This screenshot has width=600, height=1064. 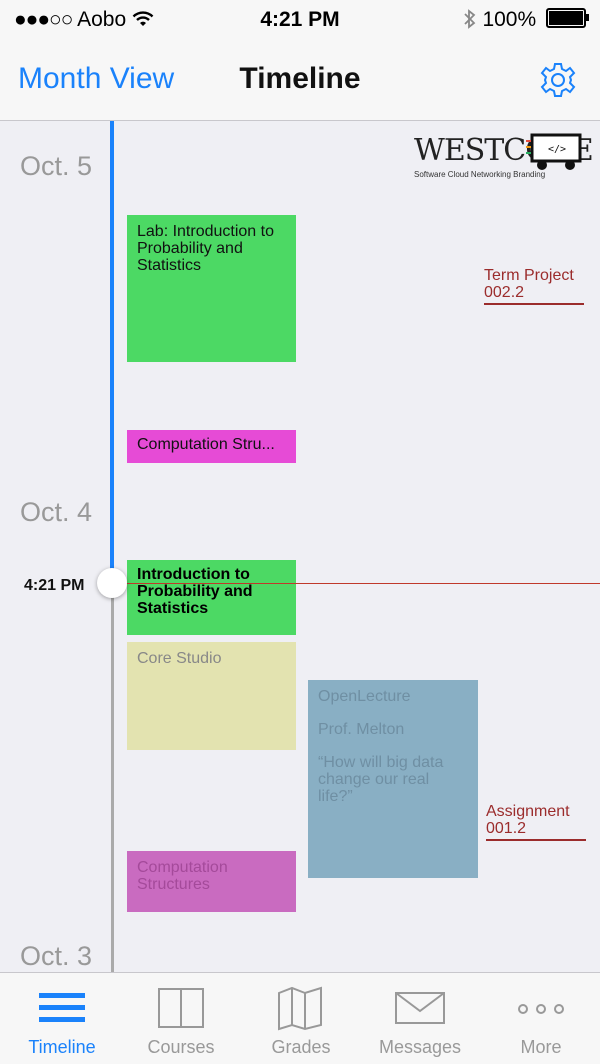 What do you see at coordinates (420, 1008) in the screenshot?
I see `envelope-icon` at bounding box center [420, 1008].